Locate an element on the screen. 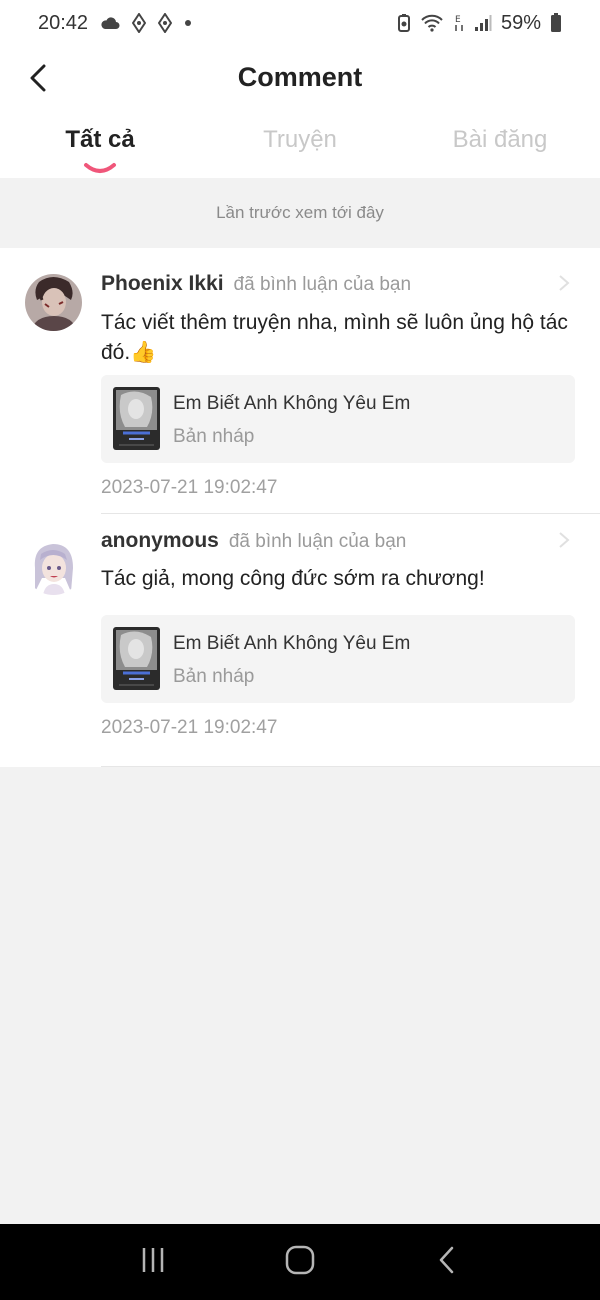 This screenshot has height=1300, width=600. signal-icon is located at coordinates (483, 23).